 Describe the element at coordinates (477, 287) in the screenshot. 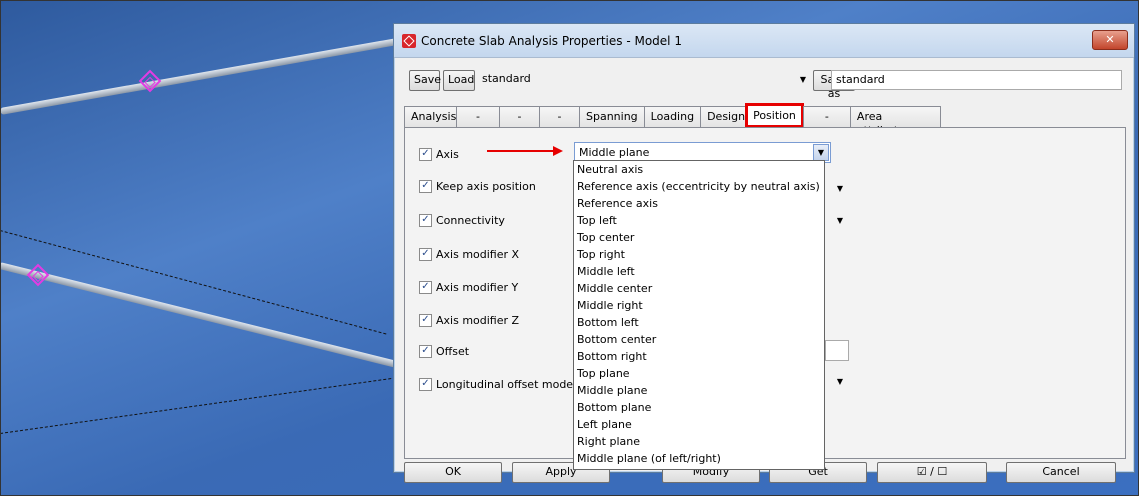

I see `axis-modifier-y-label: Axis modifier Y` at that location.